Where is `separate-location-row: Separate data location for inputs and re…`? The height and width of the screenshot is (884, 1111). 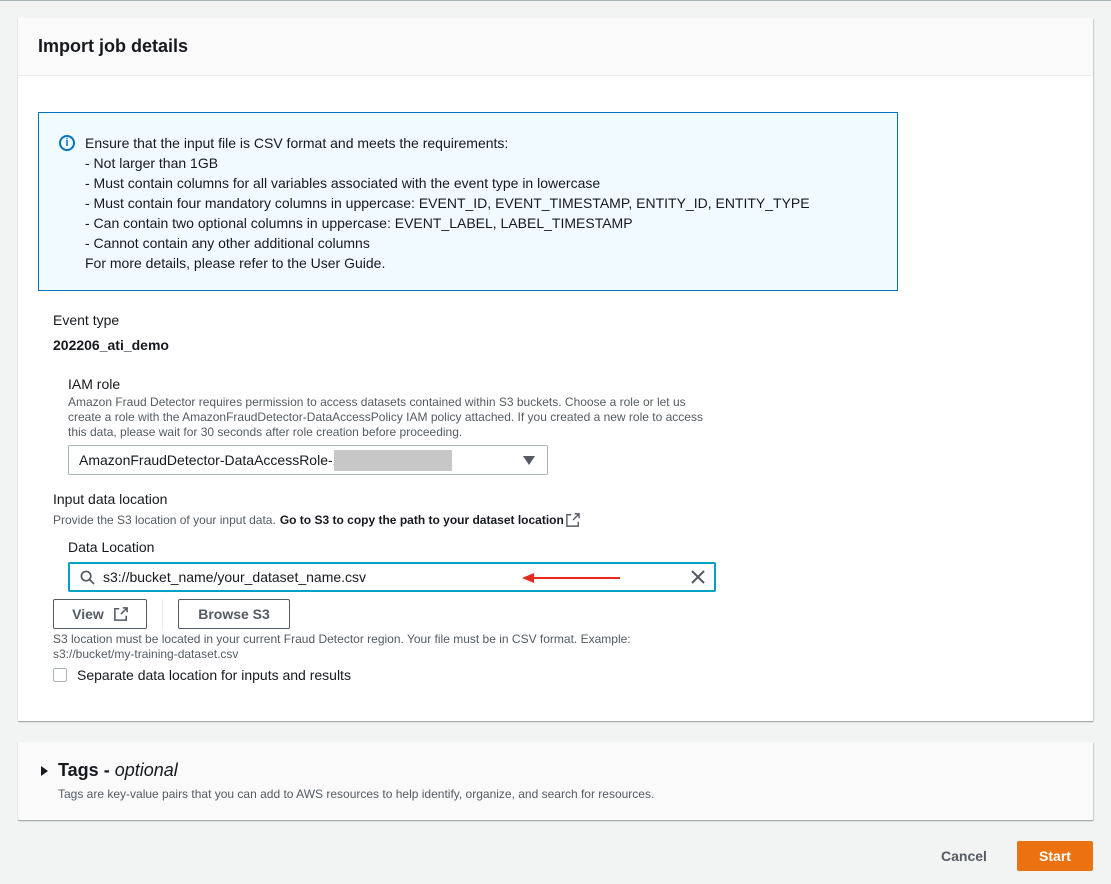 separate-location-row: Separate data location for inputs and re… is located at coordinates (202, 675).